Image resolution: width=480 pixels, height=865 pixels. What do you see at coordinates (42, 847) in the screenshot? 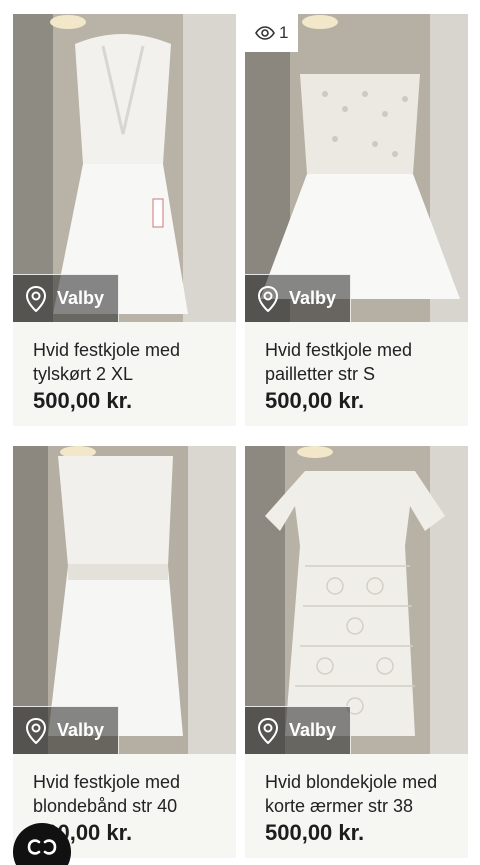
I see `chat-icon` at bounding box center [42, 847].